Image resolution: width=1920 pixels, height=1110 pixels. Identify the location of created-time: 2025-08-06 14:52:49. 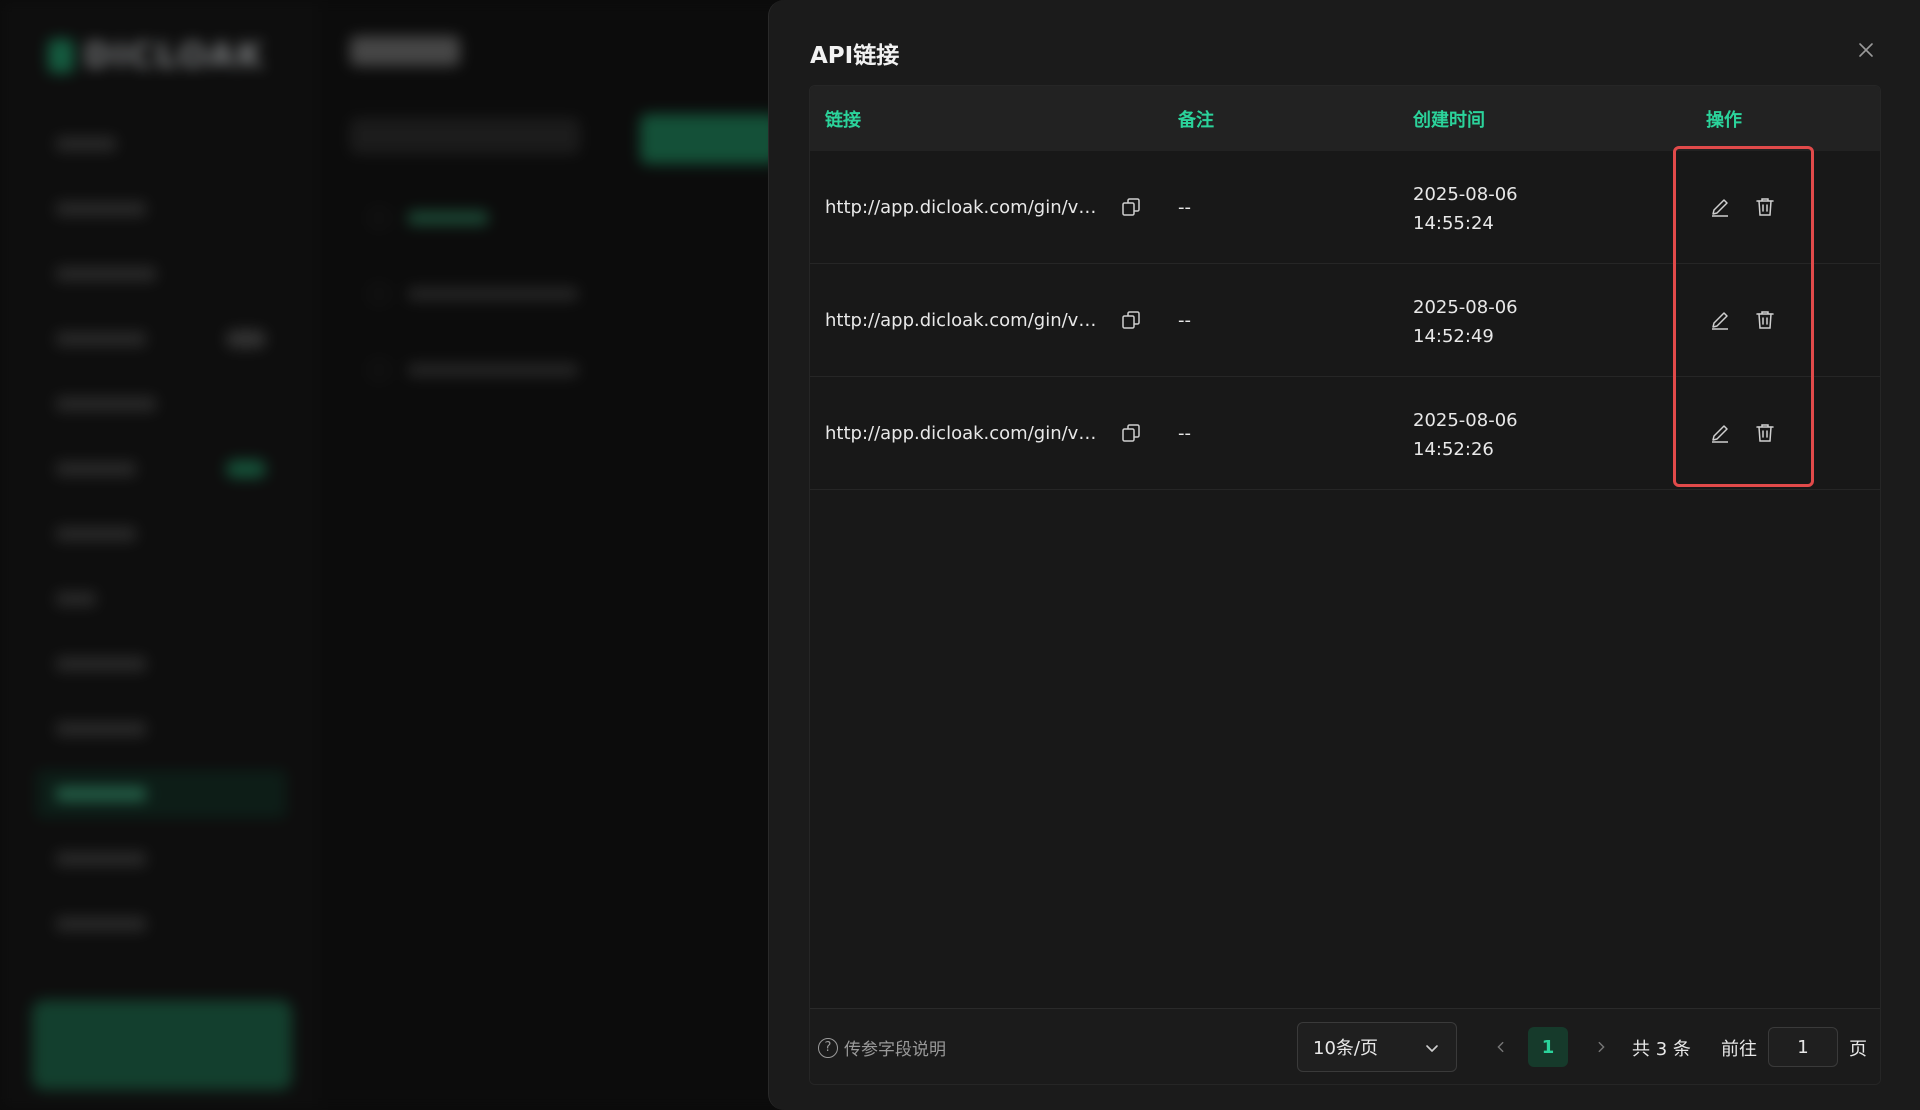
(1465, 322).